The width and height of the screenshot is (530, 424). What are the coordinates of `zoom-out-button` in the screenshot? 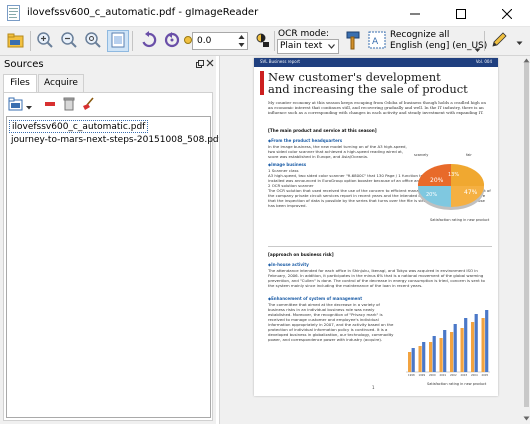 It's located at (69, 41).